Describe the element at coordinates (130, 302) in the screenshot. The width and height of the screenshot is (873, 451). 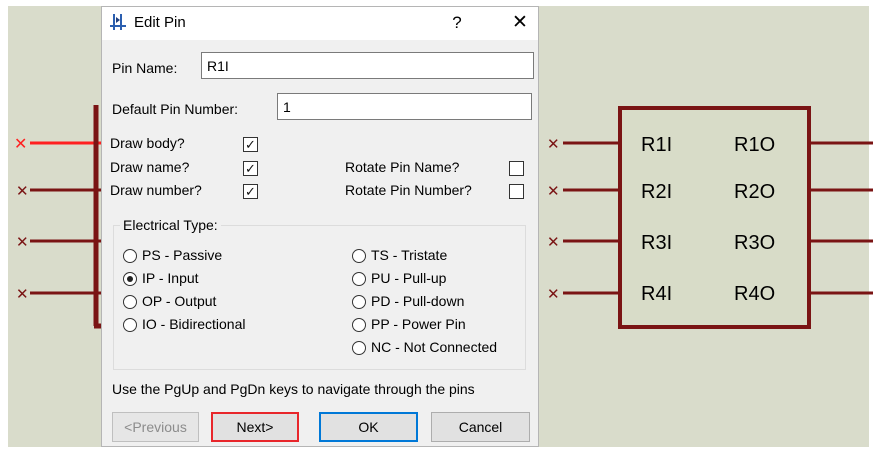
I see `radio-output` at that location.